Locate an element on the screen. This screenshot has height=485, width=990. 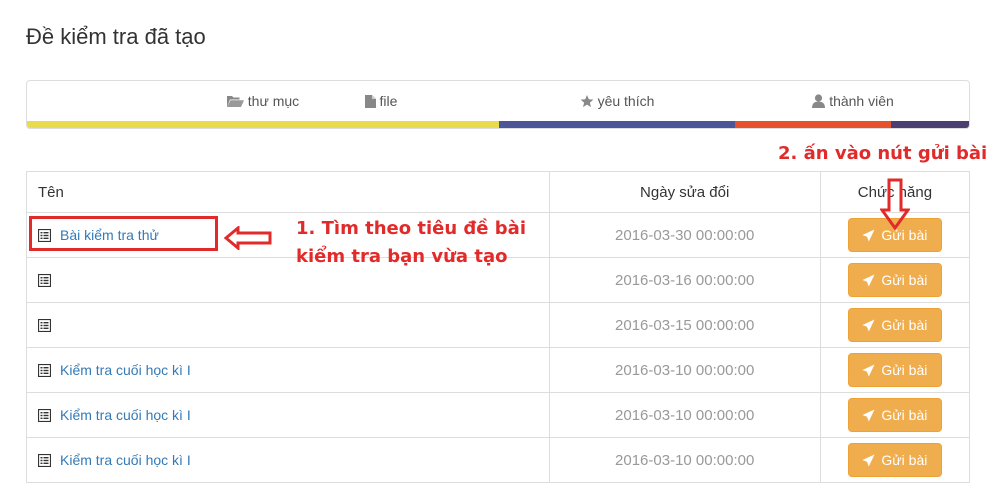
tab-favorites: yêu thích is located at coordinates (617, 104).